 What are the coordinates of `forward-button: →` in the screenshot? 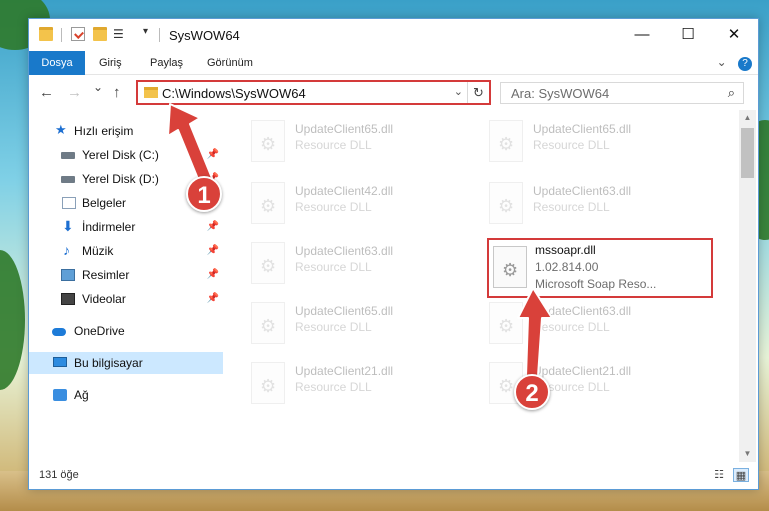 It's located at (74, 92).